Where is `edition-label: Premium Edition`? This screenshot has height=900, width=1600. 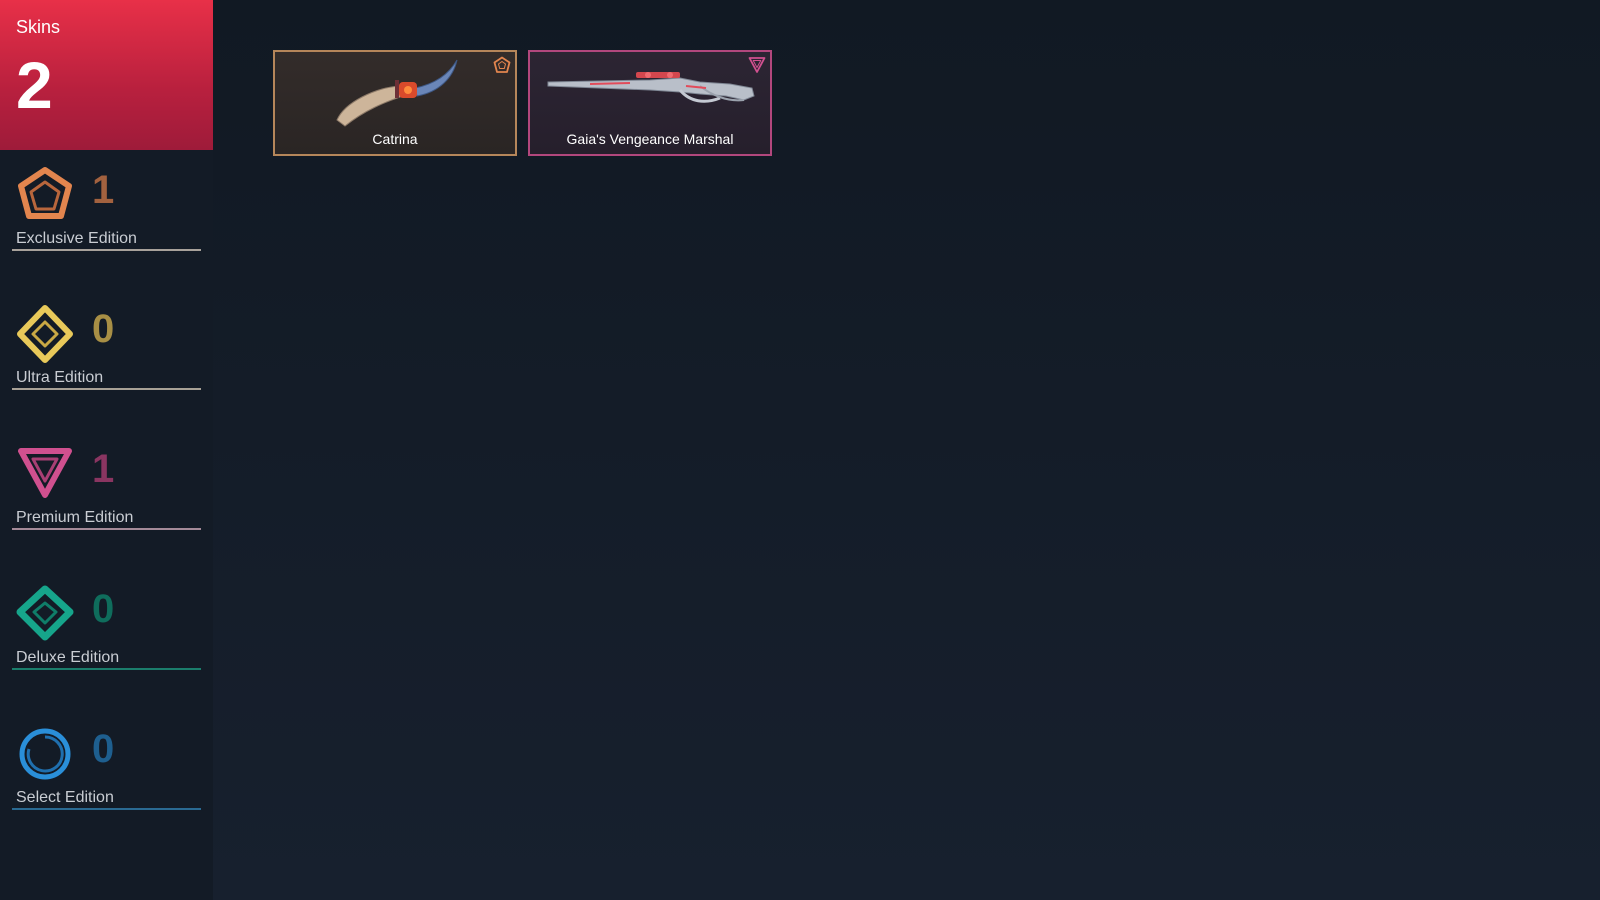 edition-label: Premium Edition is located at coordinates (75, 517).